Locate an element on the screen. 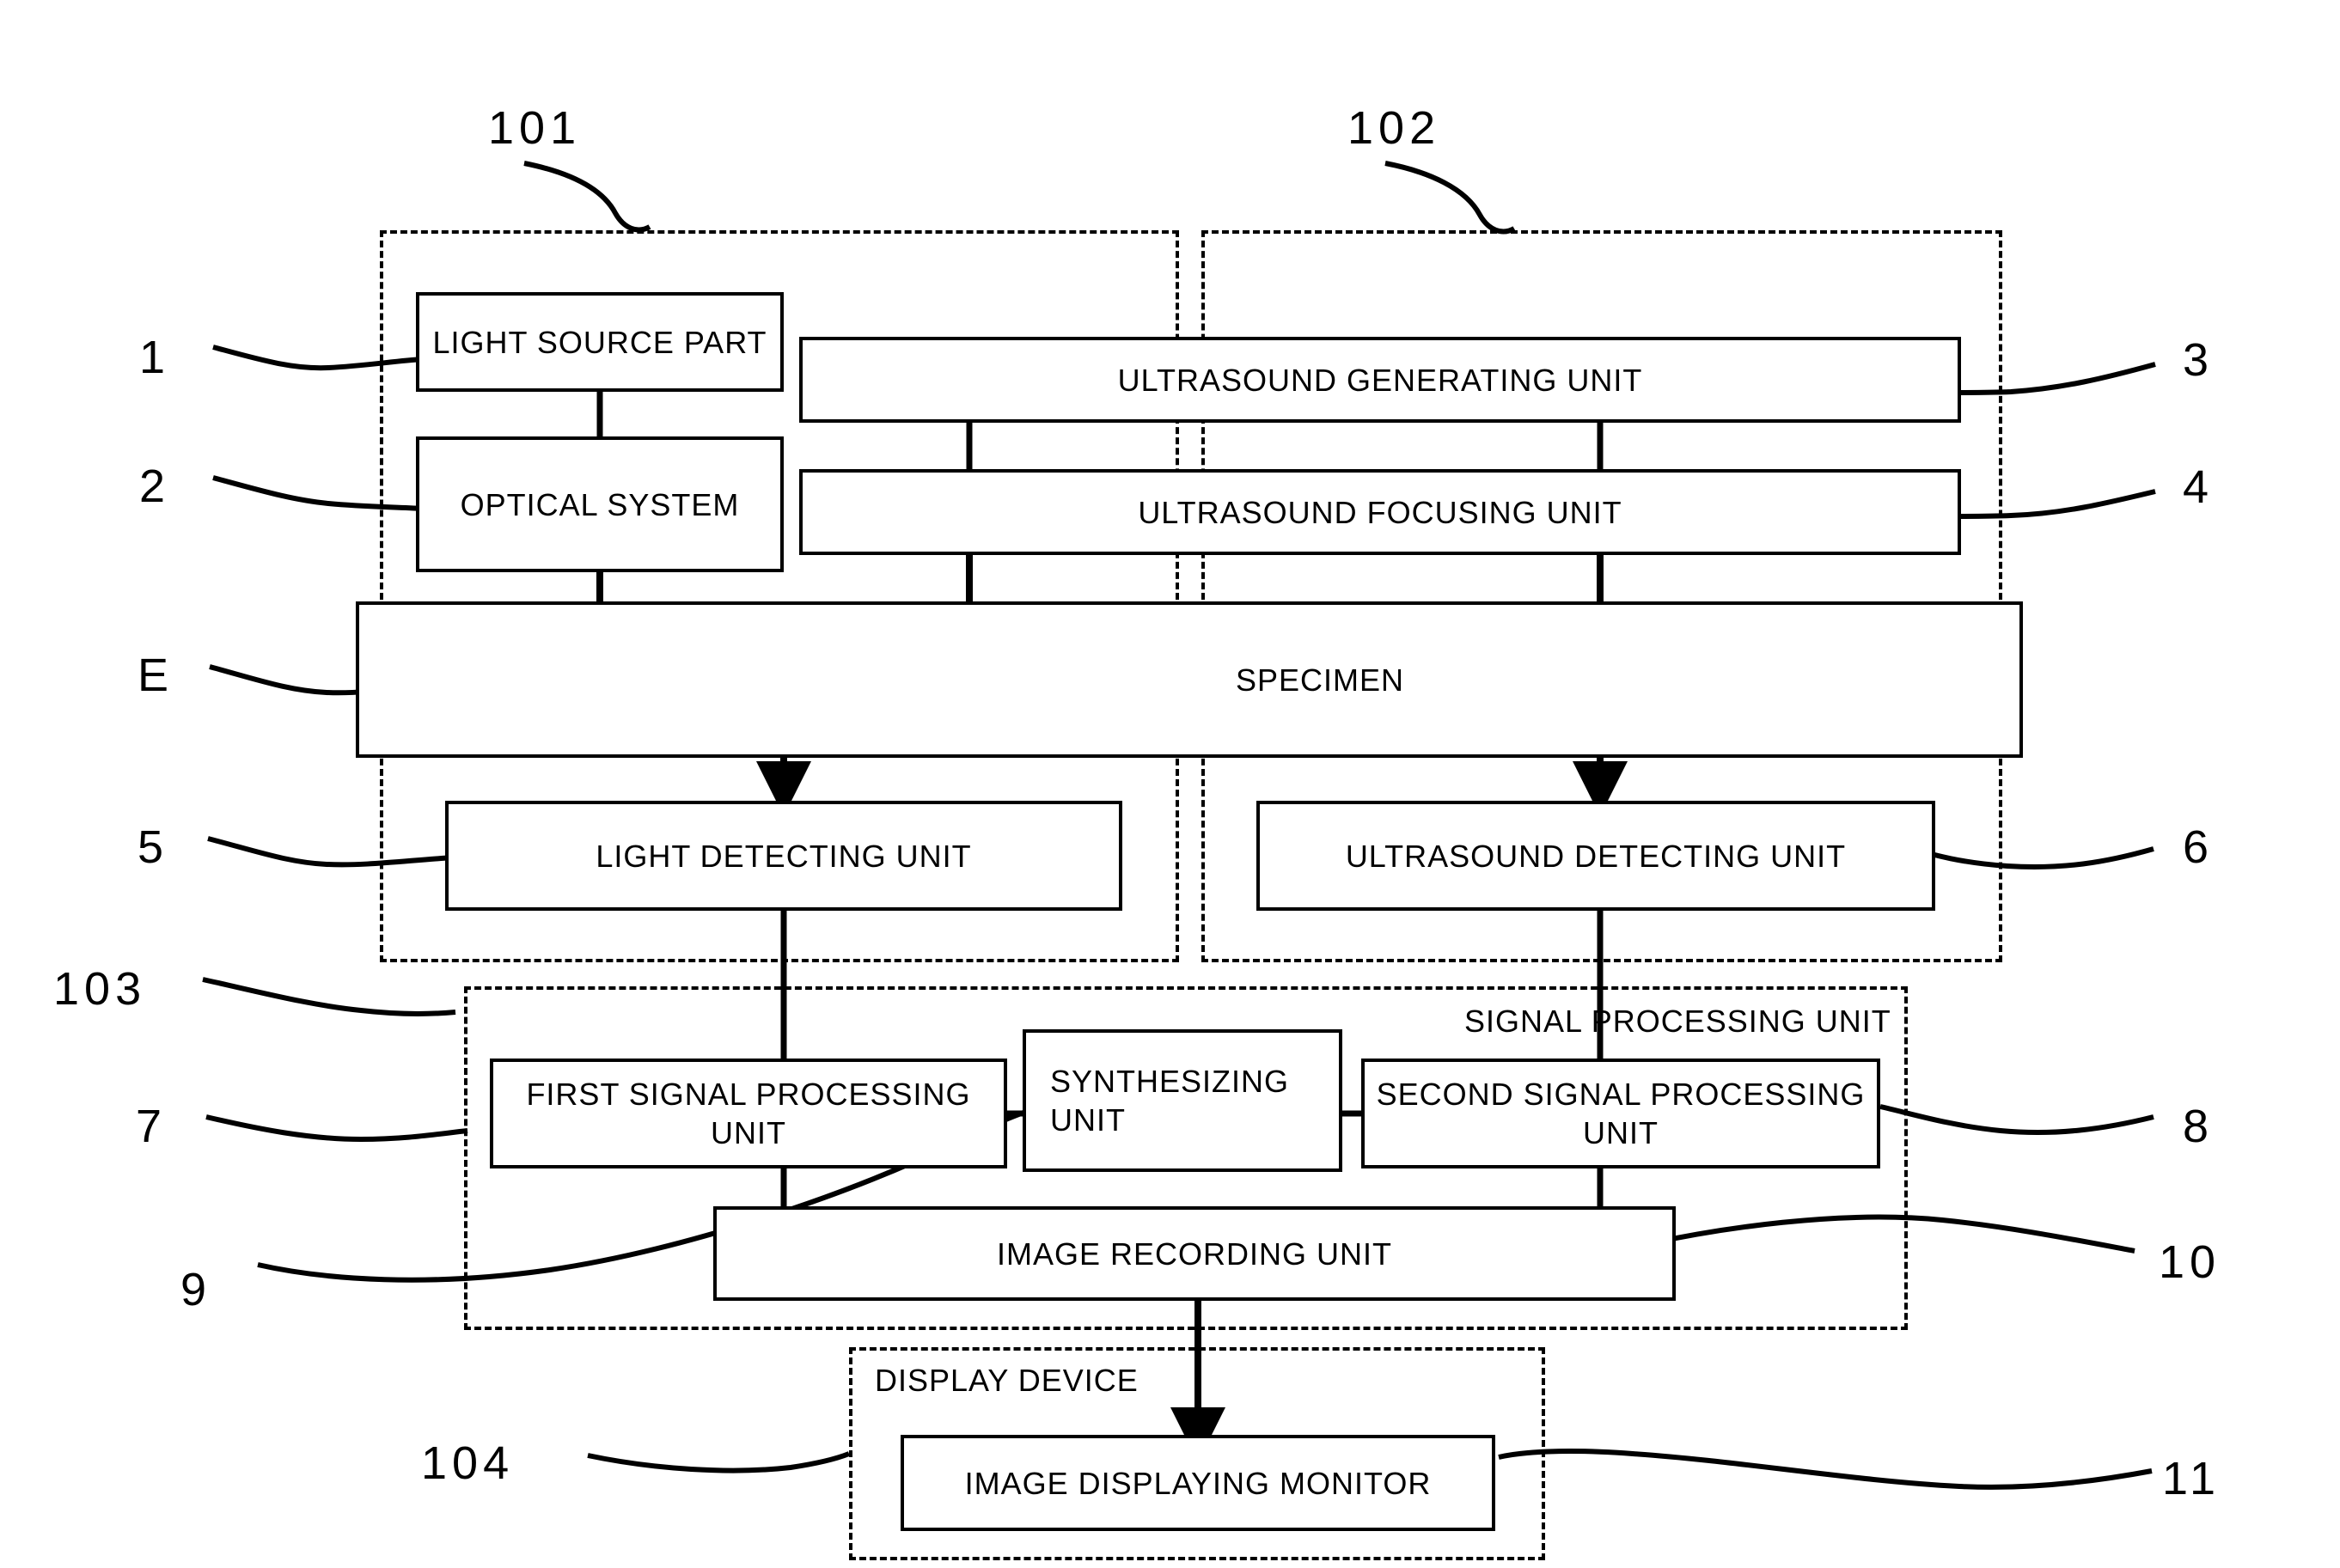 The height and width of the screenshot is (1568, 2340). box-ultrasound-focusing-unit-label: ULTRASOUND FOCUSING UNIT is located at coordinates (1380, 512).